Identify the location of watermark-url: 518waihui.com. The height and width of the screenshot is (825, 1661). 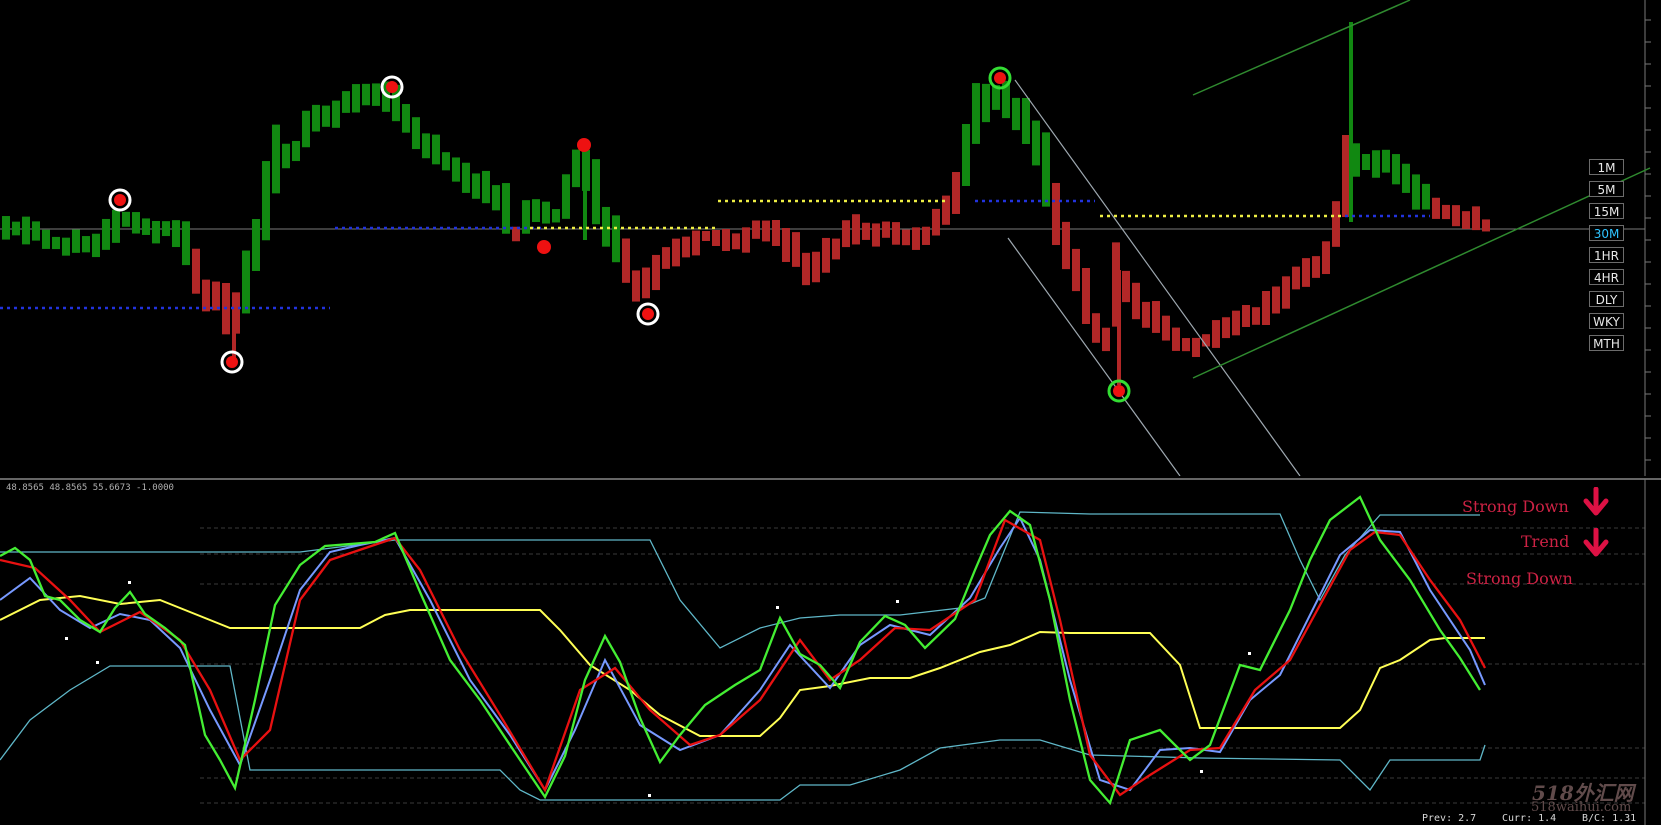
(1581, 807).